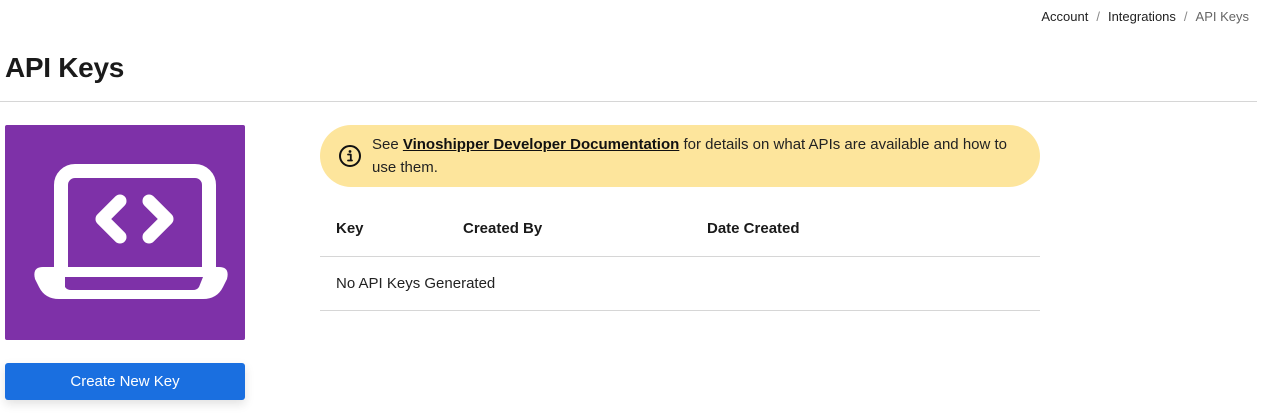 Image resolution: width=1273 pixels, height=415 pixels. Describe the element at coordinates (416, 283) in the screenshot. I see `empty-state-message: No API Keys Generated` at that location.